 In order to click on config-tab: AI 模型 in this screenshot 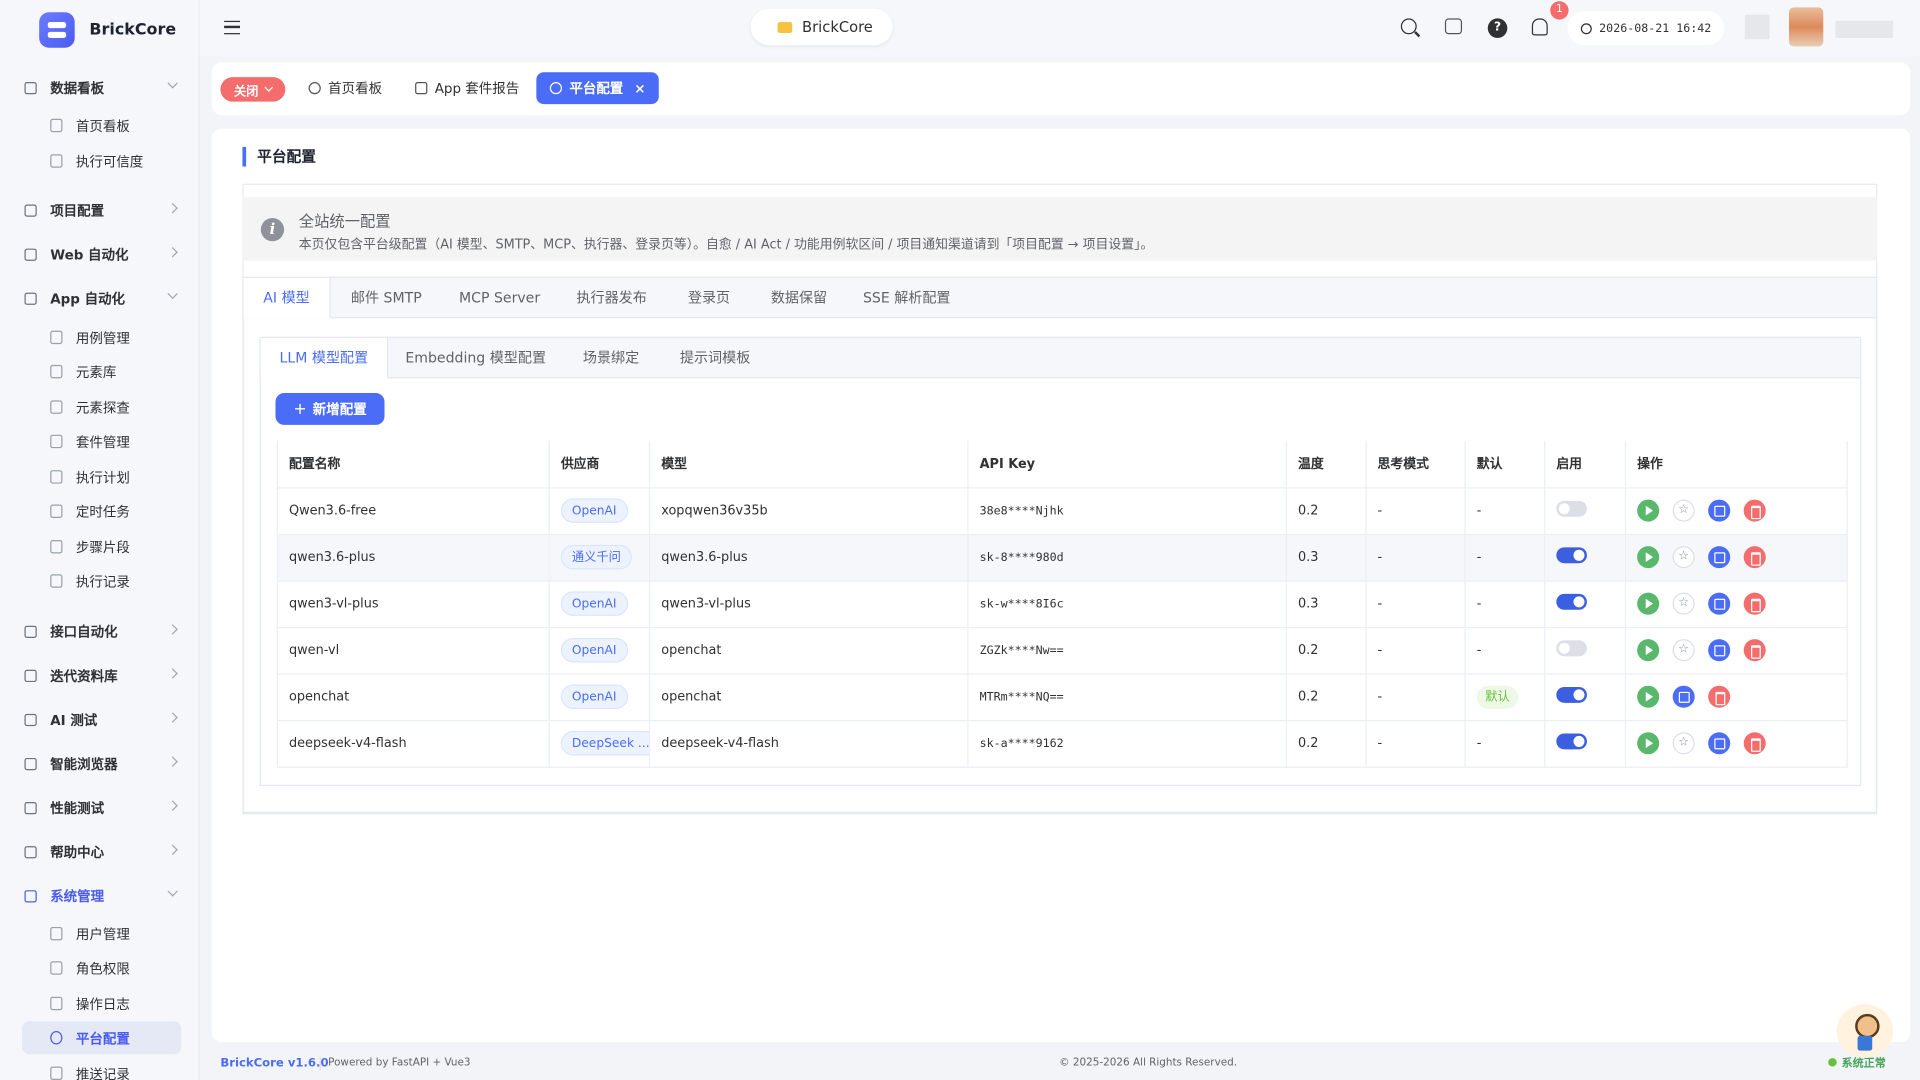, I will do `click(287, 298)`.